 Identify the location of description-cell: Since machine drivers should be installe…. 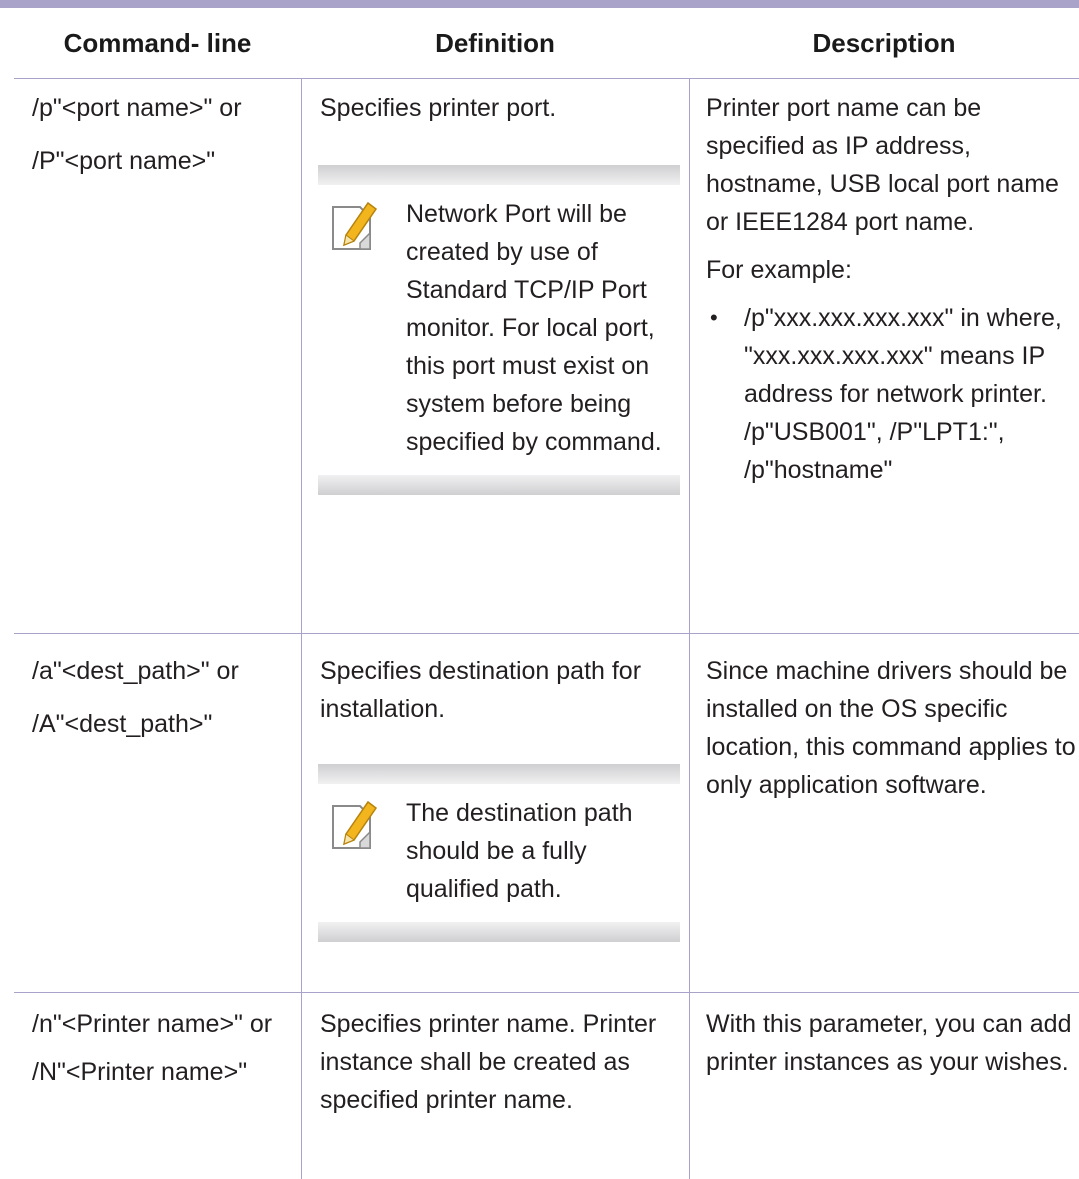
(884, 813).